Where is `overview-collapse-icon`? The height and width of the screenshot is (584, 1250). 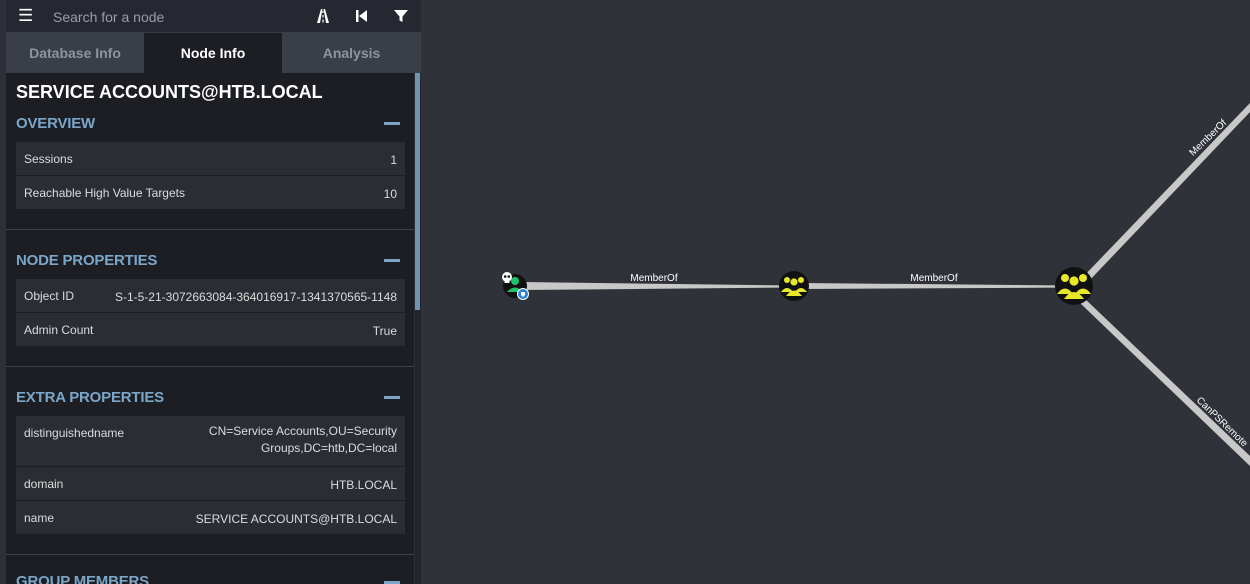 overview-collapse-icon is located at coordinates (392, 123).